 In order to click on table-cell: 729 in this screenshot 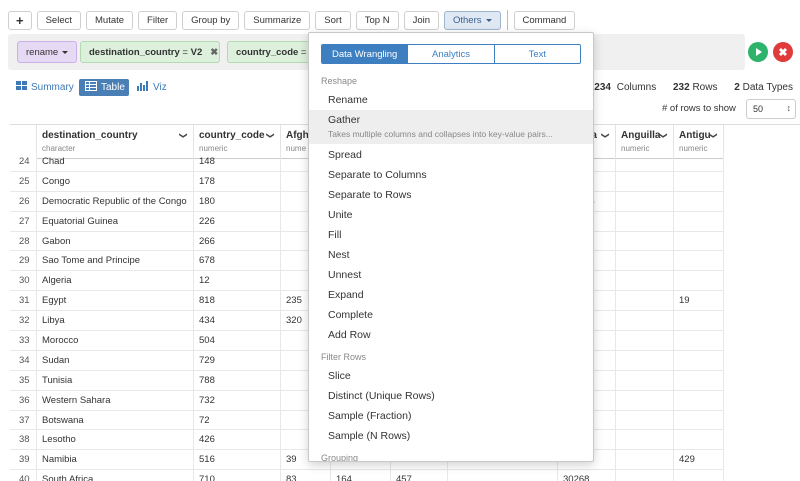, I will do `click(237, 360)`.